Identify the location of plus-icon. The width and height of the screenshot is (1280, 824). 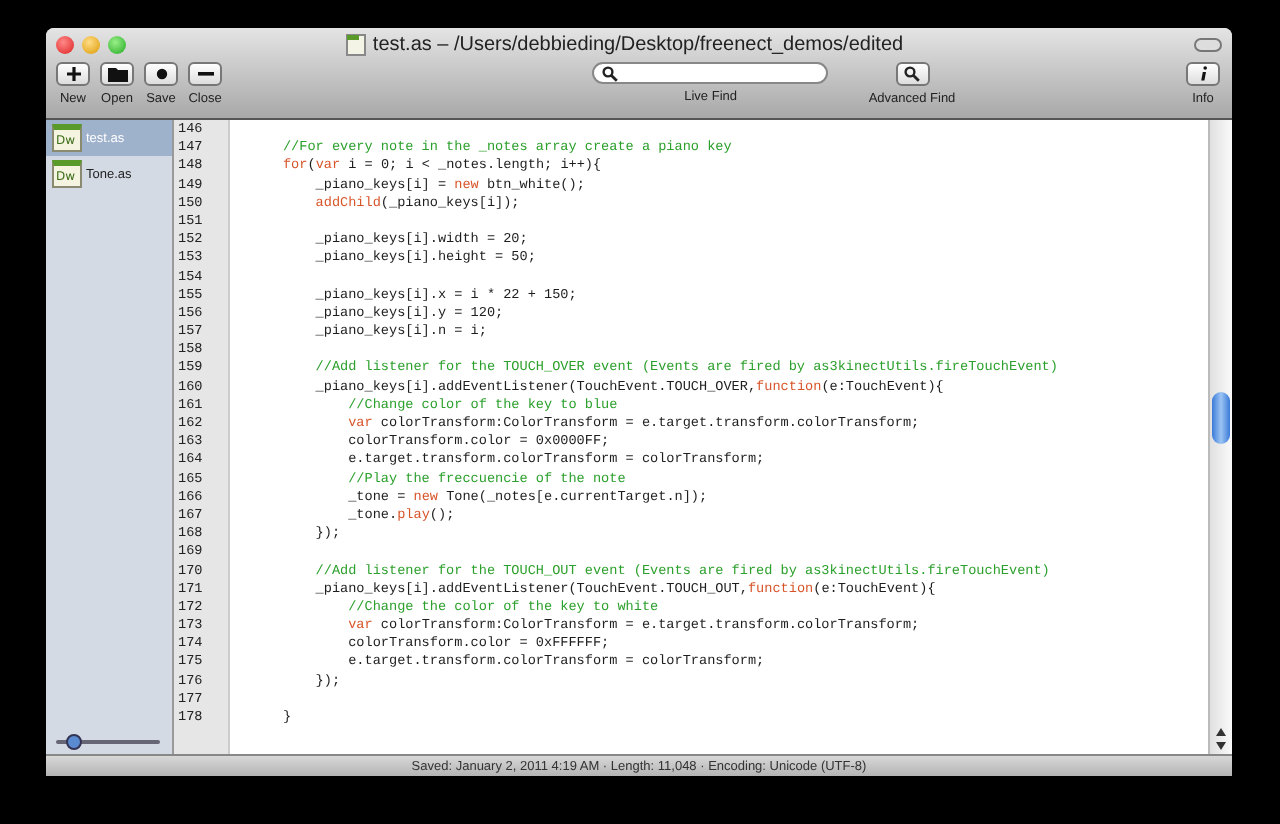
(73, 74).